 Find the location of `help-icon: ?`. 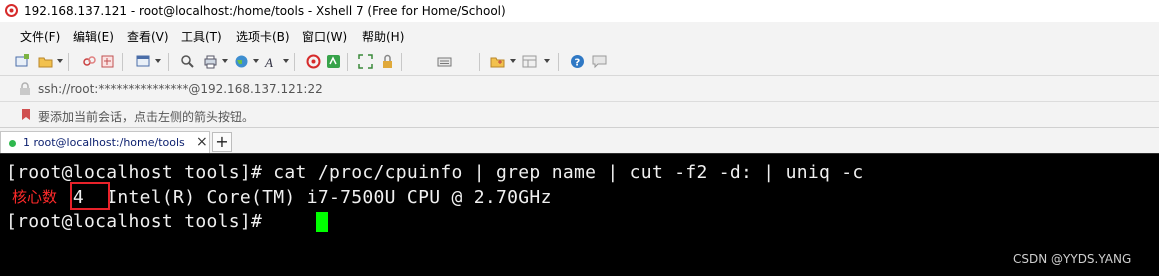

help-icon: ? is located at coordinates (577, 61).